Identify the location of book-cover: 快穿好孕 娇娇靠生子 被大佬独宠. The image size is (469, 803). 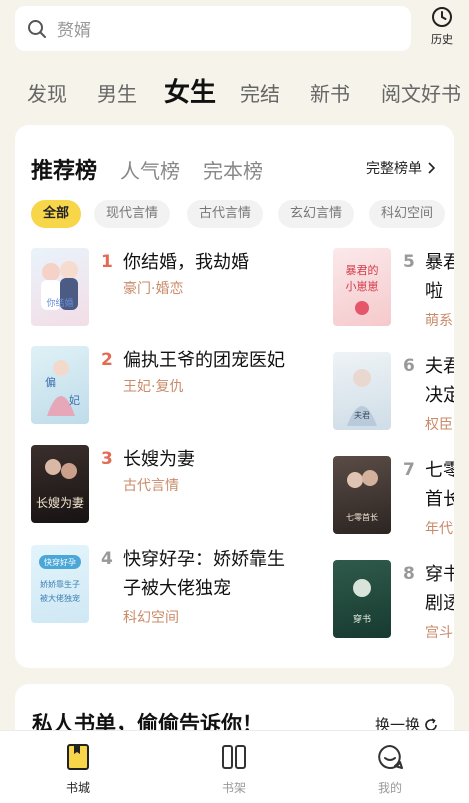
(60, 584).